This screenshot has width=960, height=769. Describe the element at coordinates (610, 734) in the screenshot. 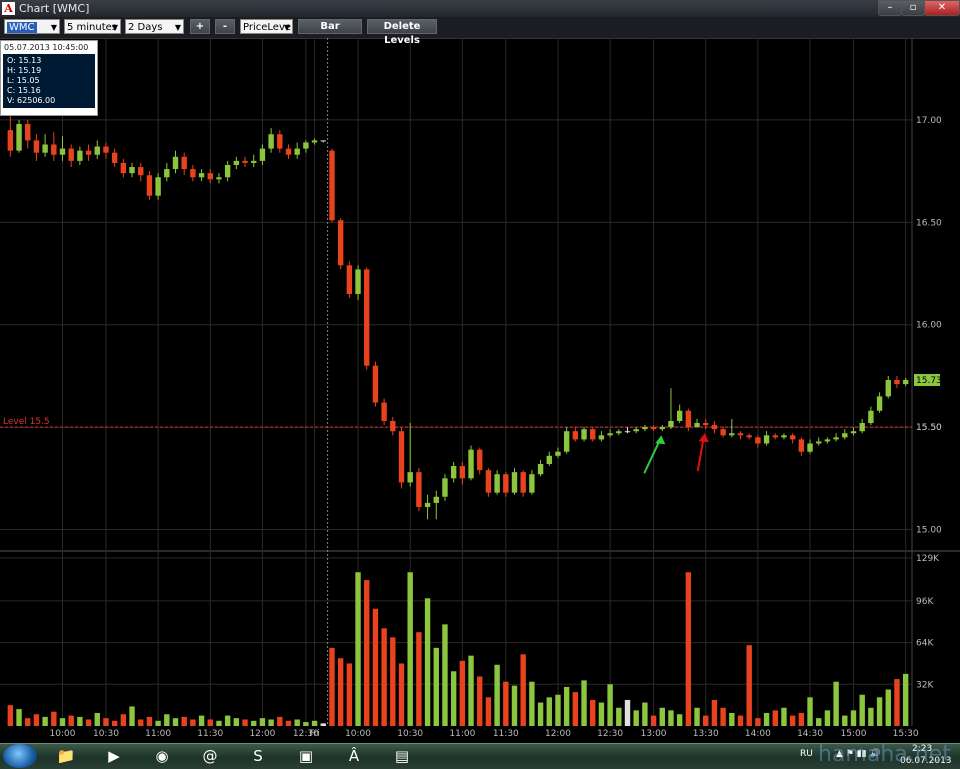

I see `time-tick-label: 12:30` at that location.